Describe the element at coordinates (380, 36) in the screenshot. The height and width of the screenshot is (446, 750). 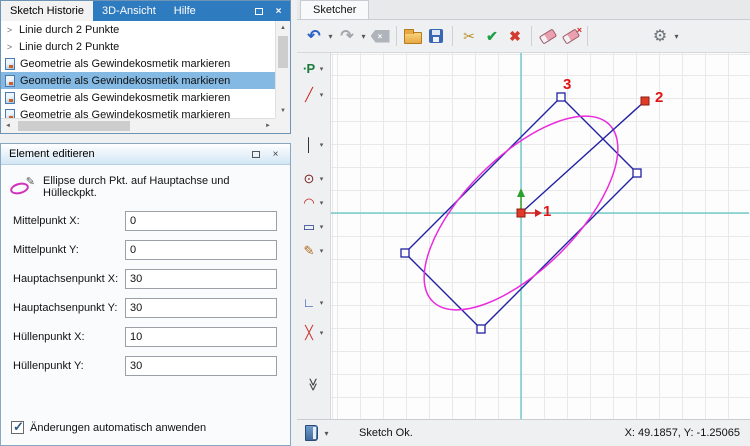
I see `delete-button: ×` at that location.